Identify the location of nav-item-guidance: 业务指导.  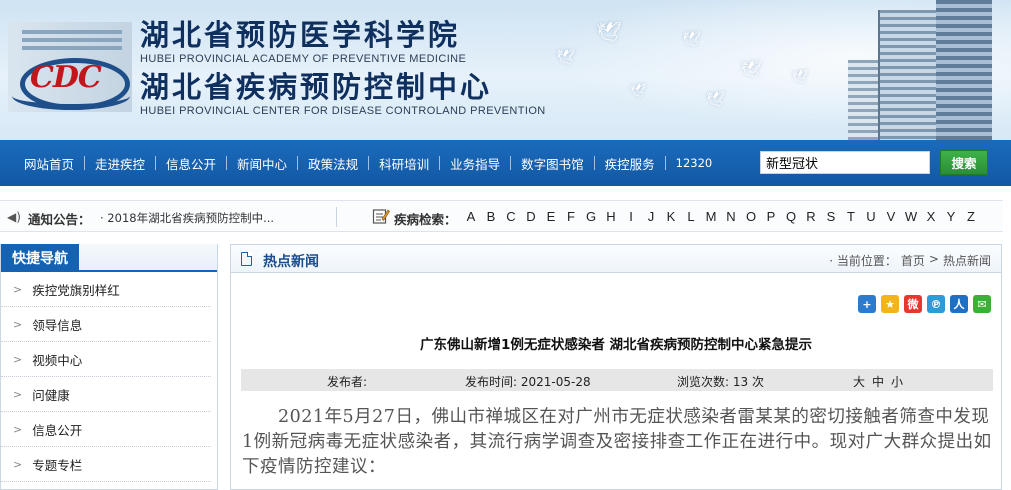
(475, 163).